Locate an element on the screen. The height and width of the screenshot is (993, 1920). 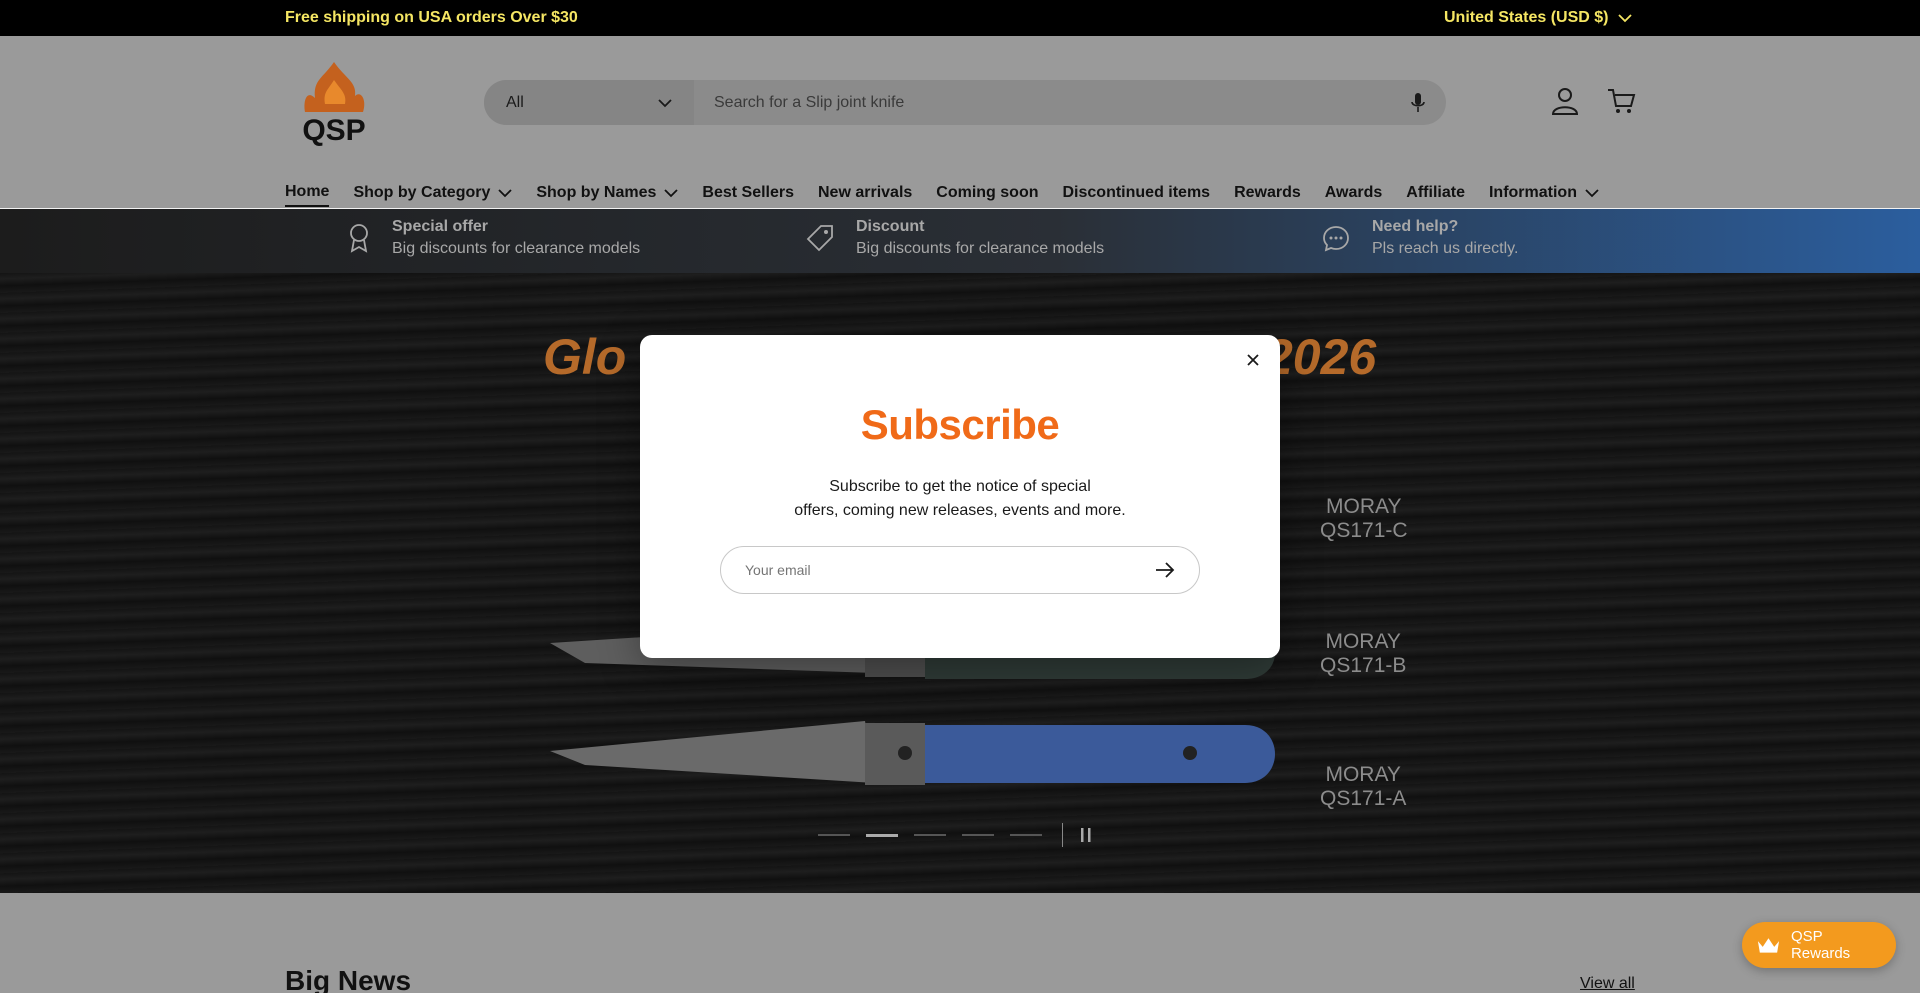
close-icon is located at coordinates (1253, 360).